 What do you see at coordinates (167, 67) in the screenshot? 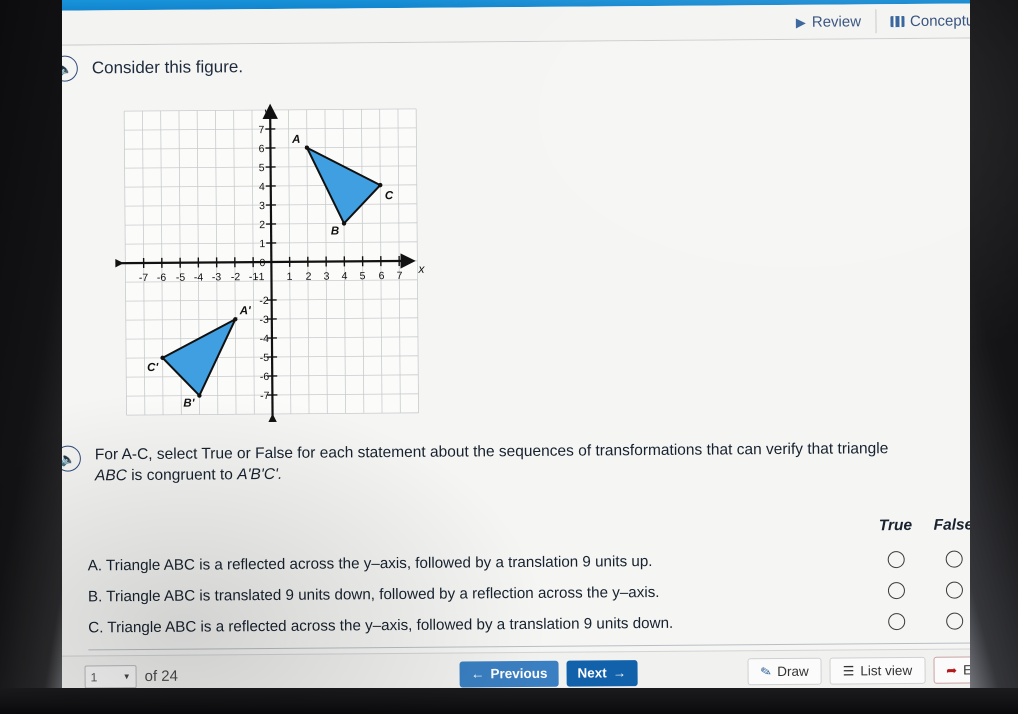
I see `prompt-text: Consider this figure.` at bounding box center [167, 67].